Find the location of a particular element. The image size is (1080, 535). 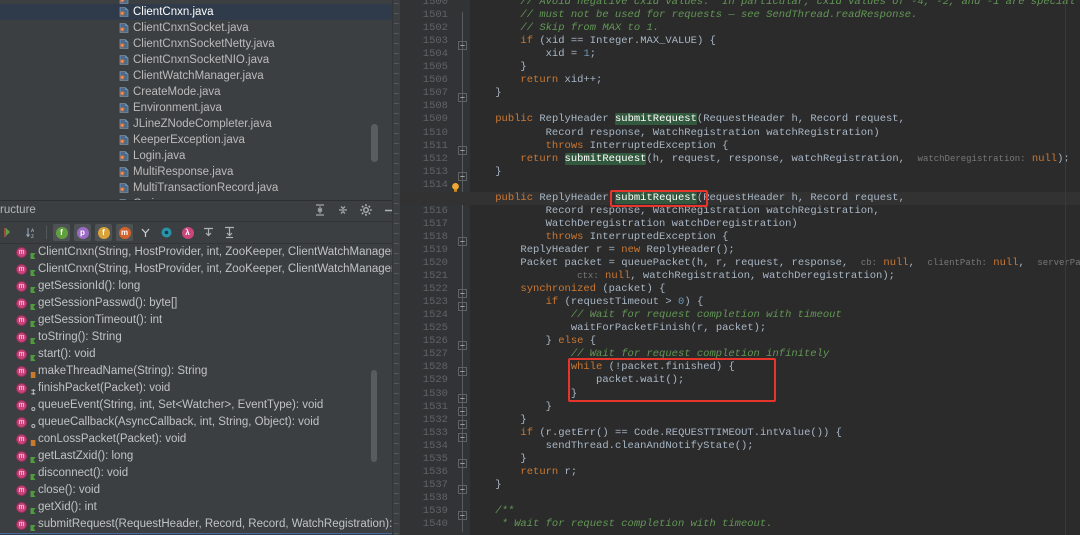

line-number: 1506 is located at coordinates (435, 80).